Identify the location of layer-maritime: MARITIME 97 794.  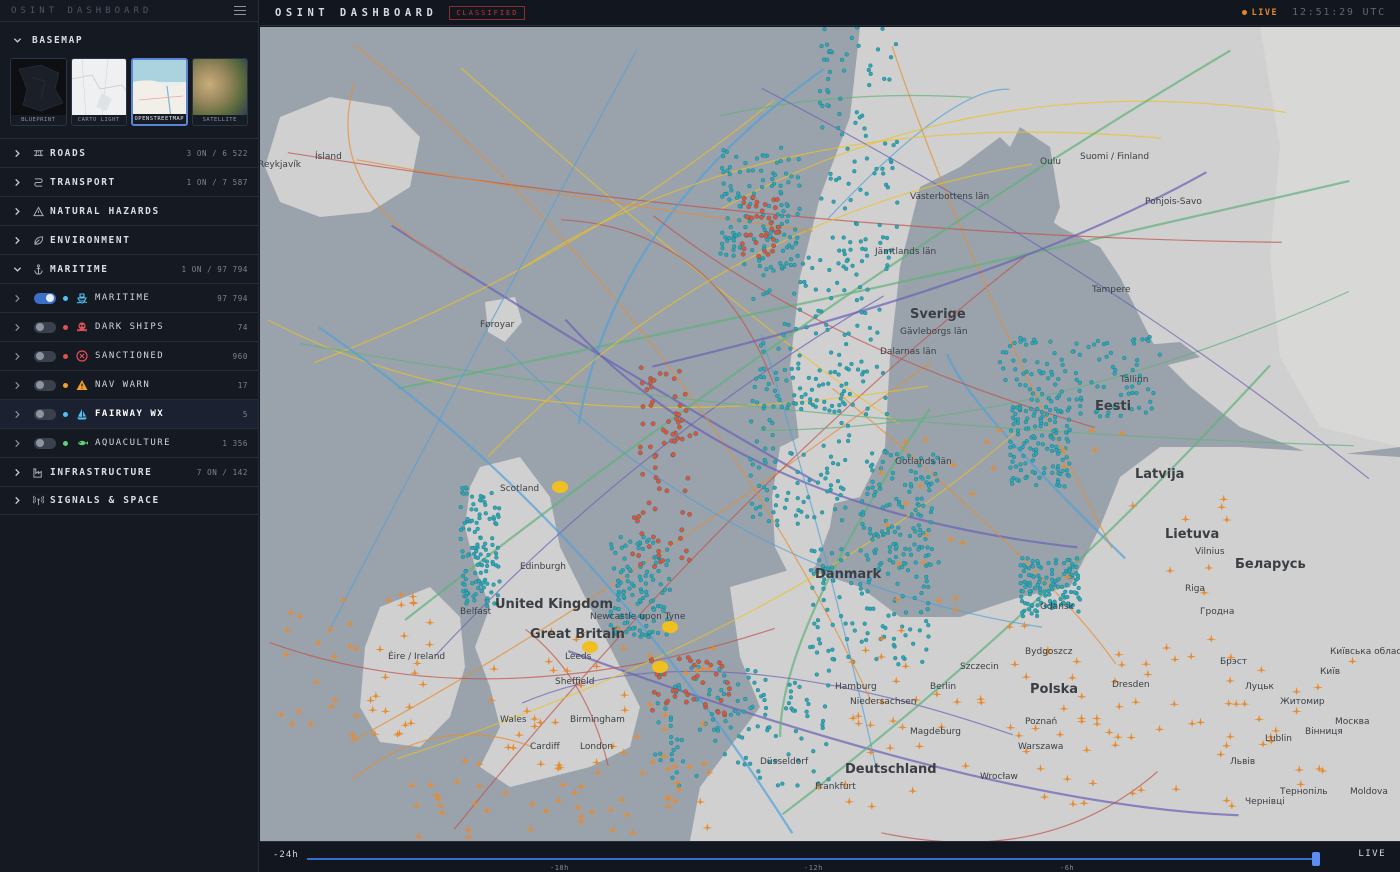
(129, 297).